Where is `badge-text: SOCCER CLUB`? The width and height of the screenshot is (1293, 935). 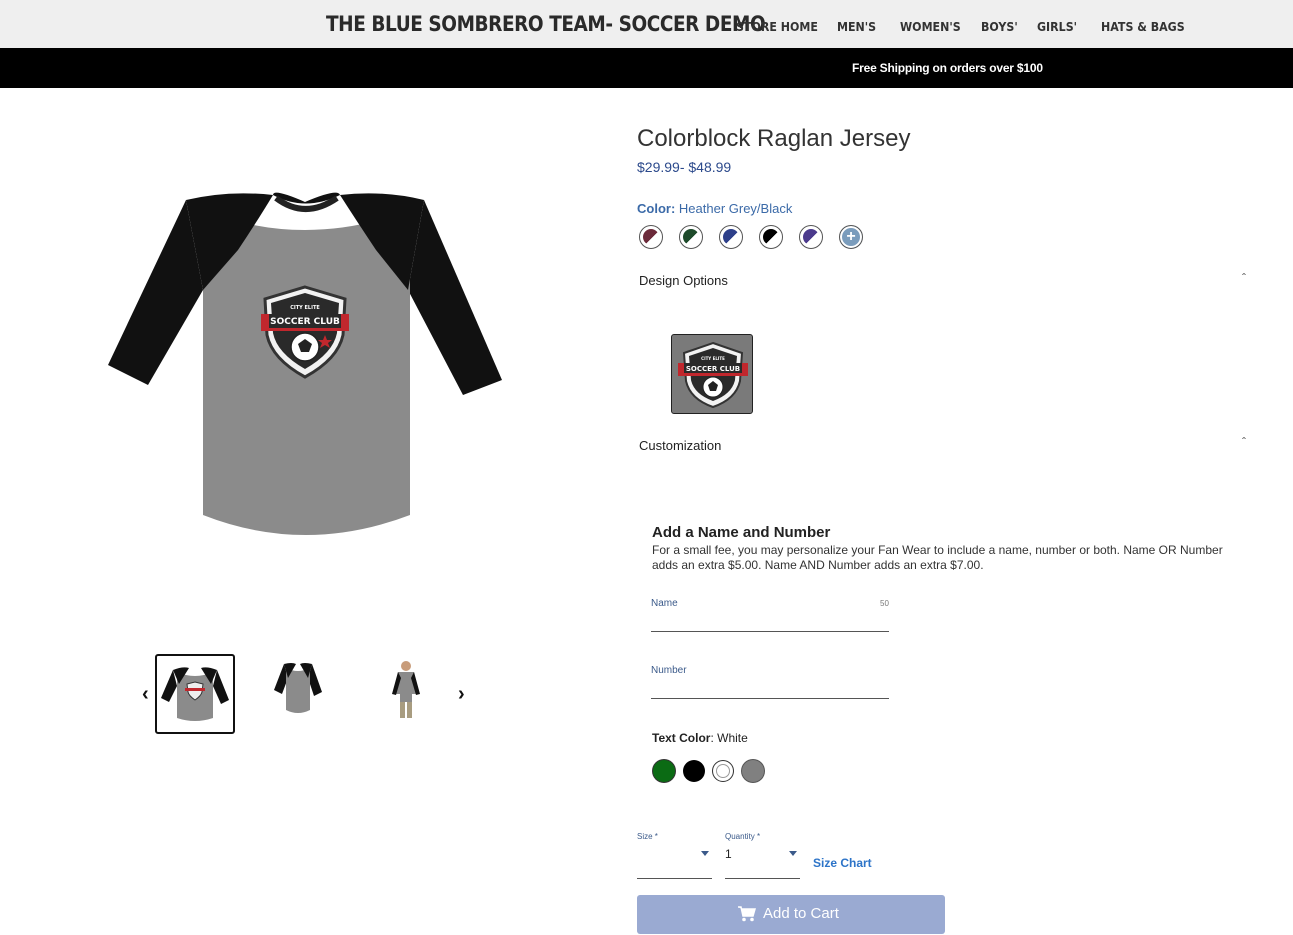 badge-text: SOCCER CLUB is located at coordinates (305, 322).